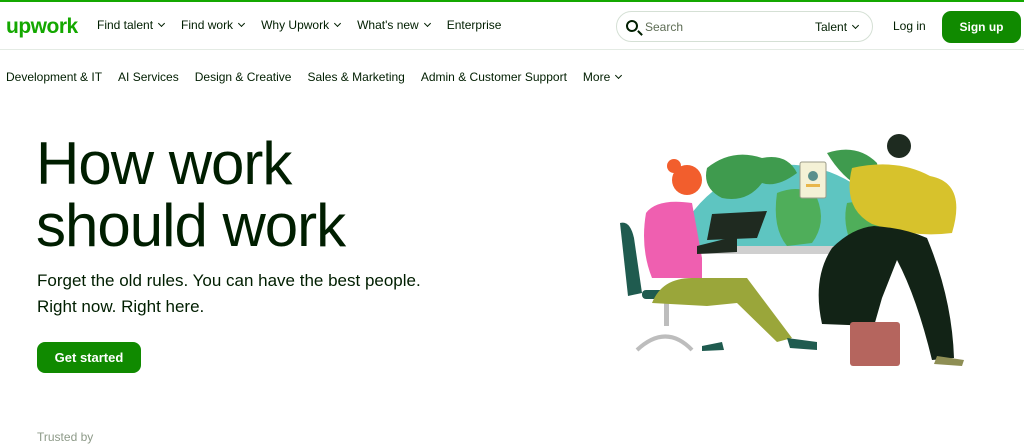 The image size is (1024, 445). What do you see at coordinates (909, 26) in the screenshot?
I see `login-link: Log in` at bounding box center [909, 26].